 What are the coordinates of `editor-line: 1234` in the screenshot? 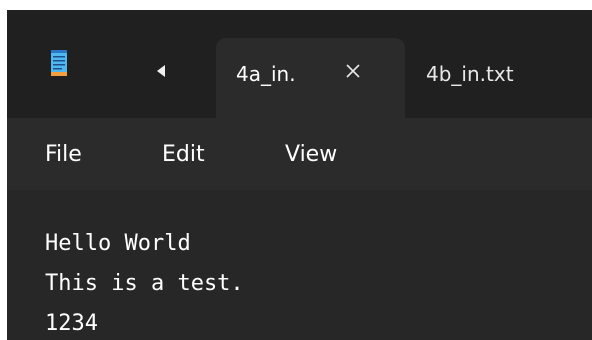 It's located at (71, 323).